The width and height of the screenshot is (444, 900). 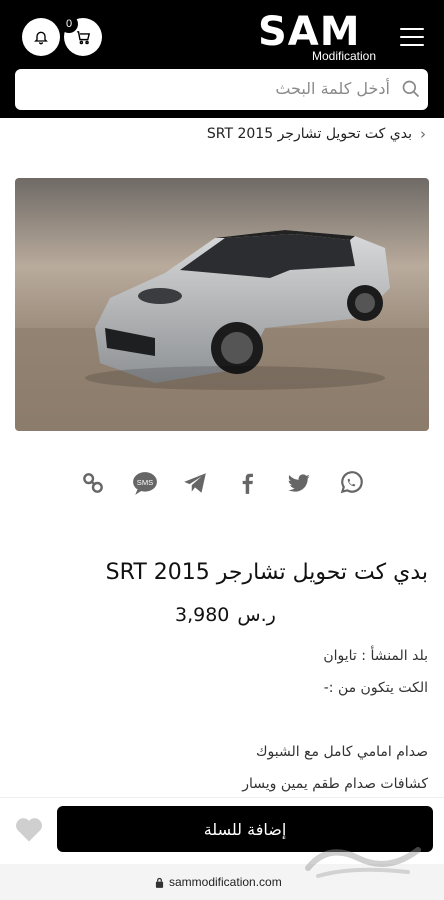 What do you see at coordinates (363, 862) in the screenshot?
I see `watermark-logo` at bounding box center [363, 862].